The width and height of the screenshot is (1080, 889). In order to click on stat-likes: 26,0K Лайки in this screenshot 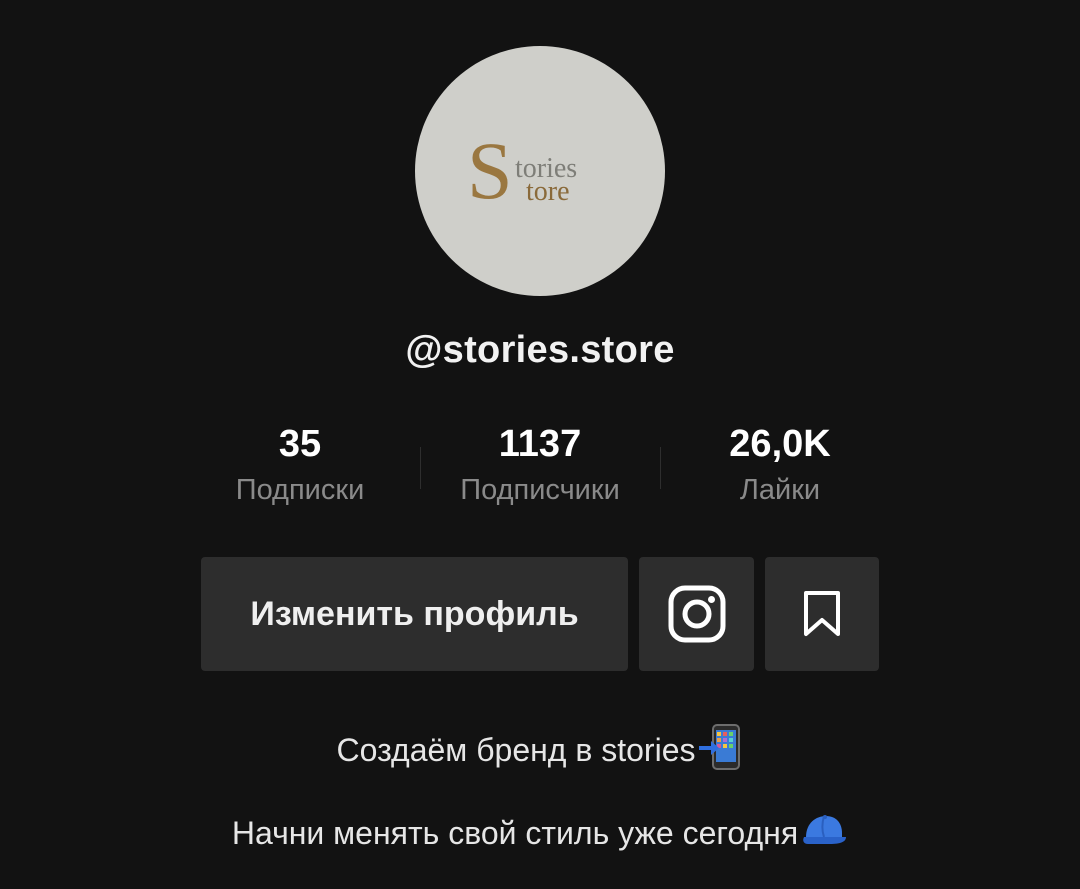, I will do `click(780, 465)`.